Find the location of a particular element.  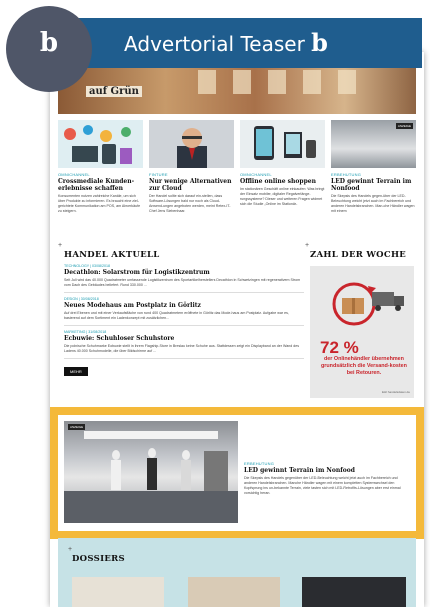

news-title: Ecbuwie: Schuhloser Schuhstore is located at coordinates (184, 338).